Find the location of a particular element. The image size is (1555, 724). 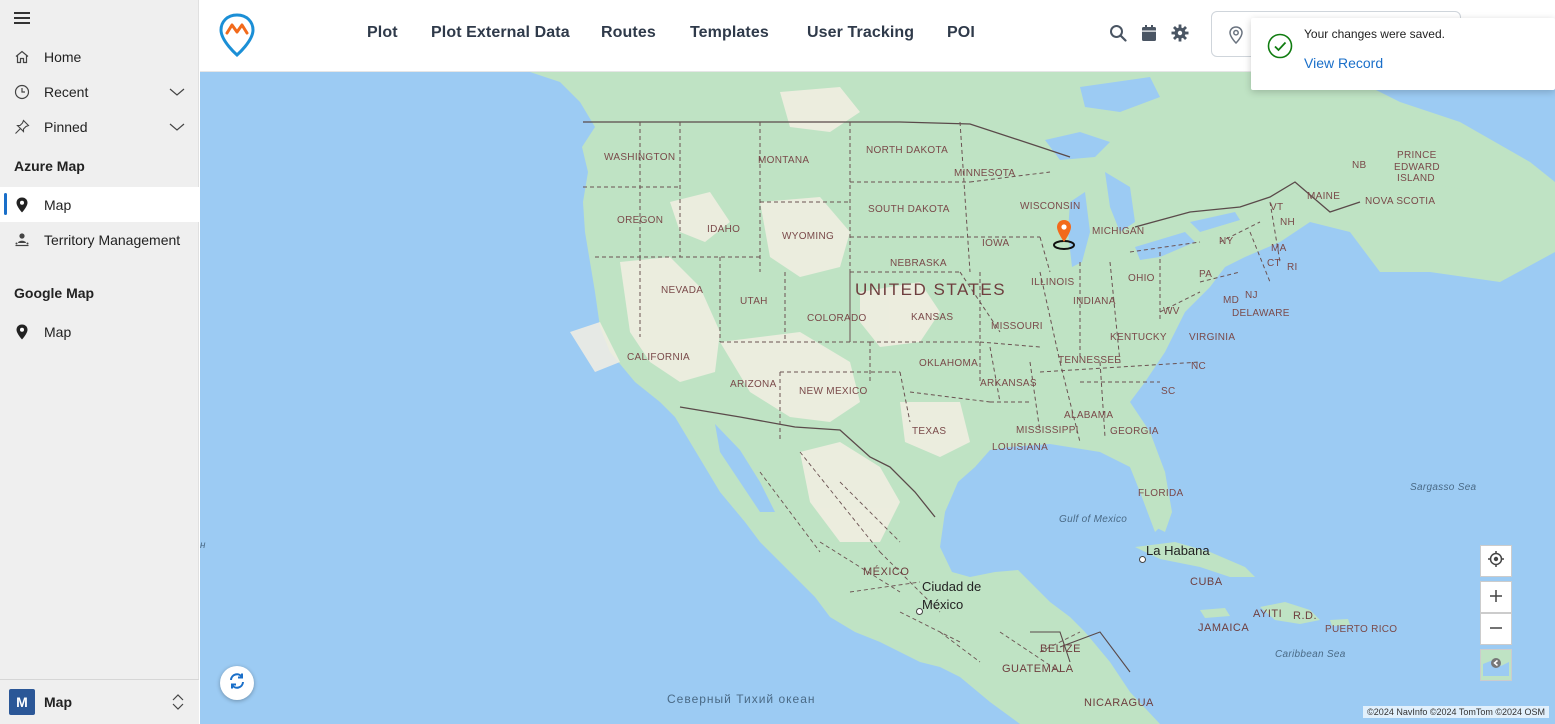

sidebar-item-home: Home is located at coordinates (99, 56).